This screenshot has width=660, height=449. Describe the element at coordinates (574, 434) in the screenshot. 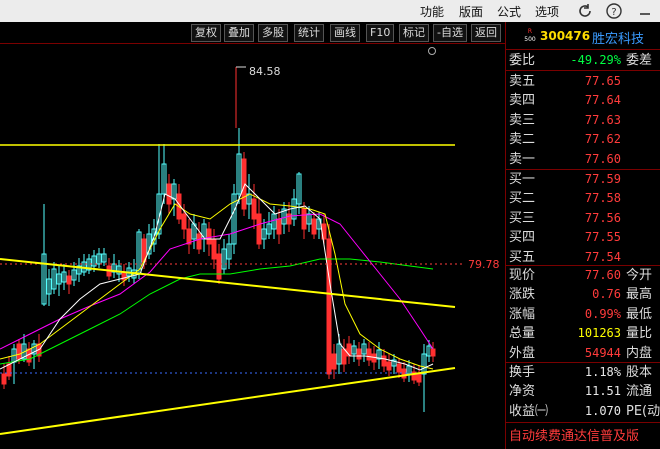

I see `subscription-banner-text: 自动续费通达信普及版` at that location.